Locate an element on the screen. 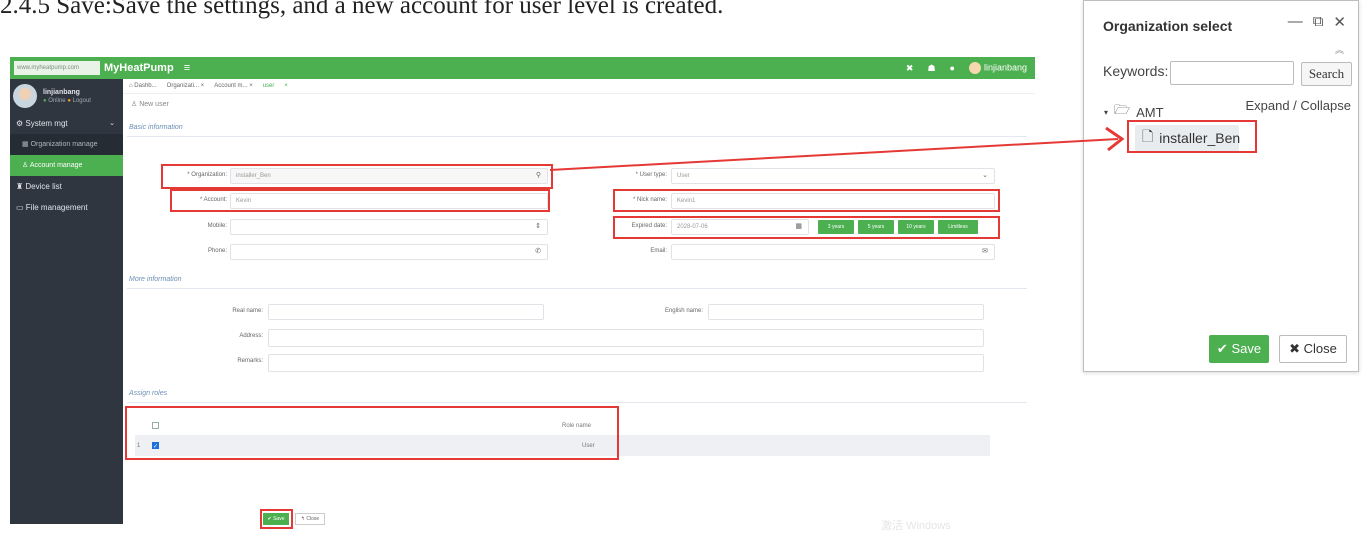  close-icon: ✕ is located at coordinates (1339, 22).